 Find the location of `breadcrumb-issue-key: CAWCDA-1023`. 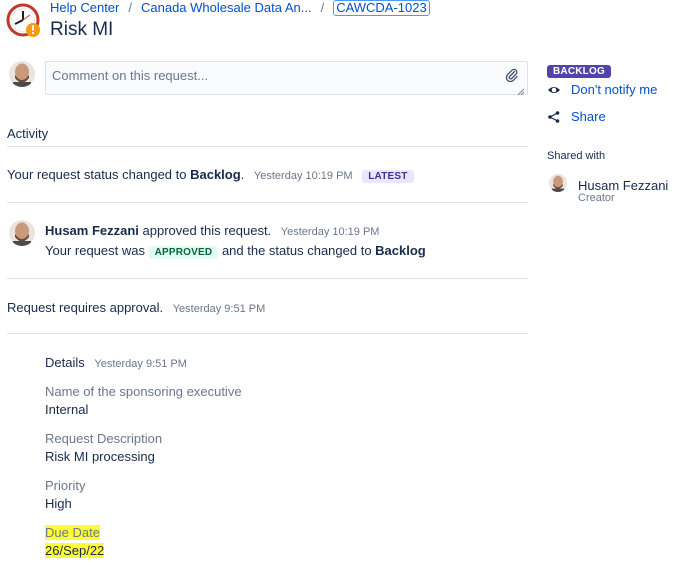

breadcrumb-issue-key: CAWCDA-1023 is located at coordinates (381, 8).